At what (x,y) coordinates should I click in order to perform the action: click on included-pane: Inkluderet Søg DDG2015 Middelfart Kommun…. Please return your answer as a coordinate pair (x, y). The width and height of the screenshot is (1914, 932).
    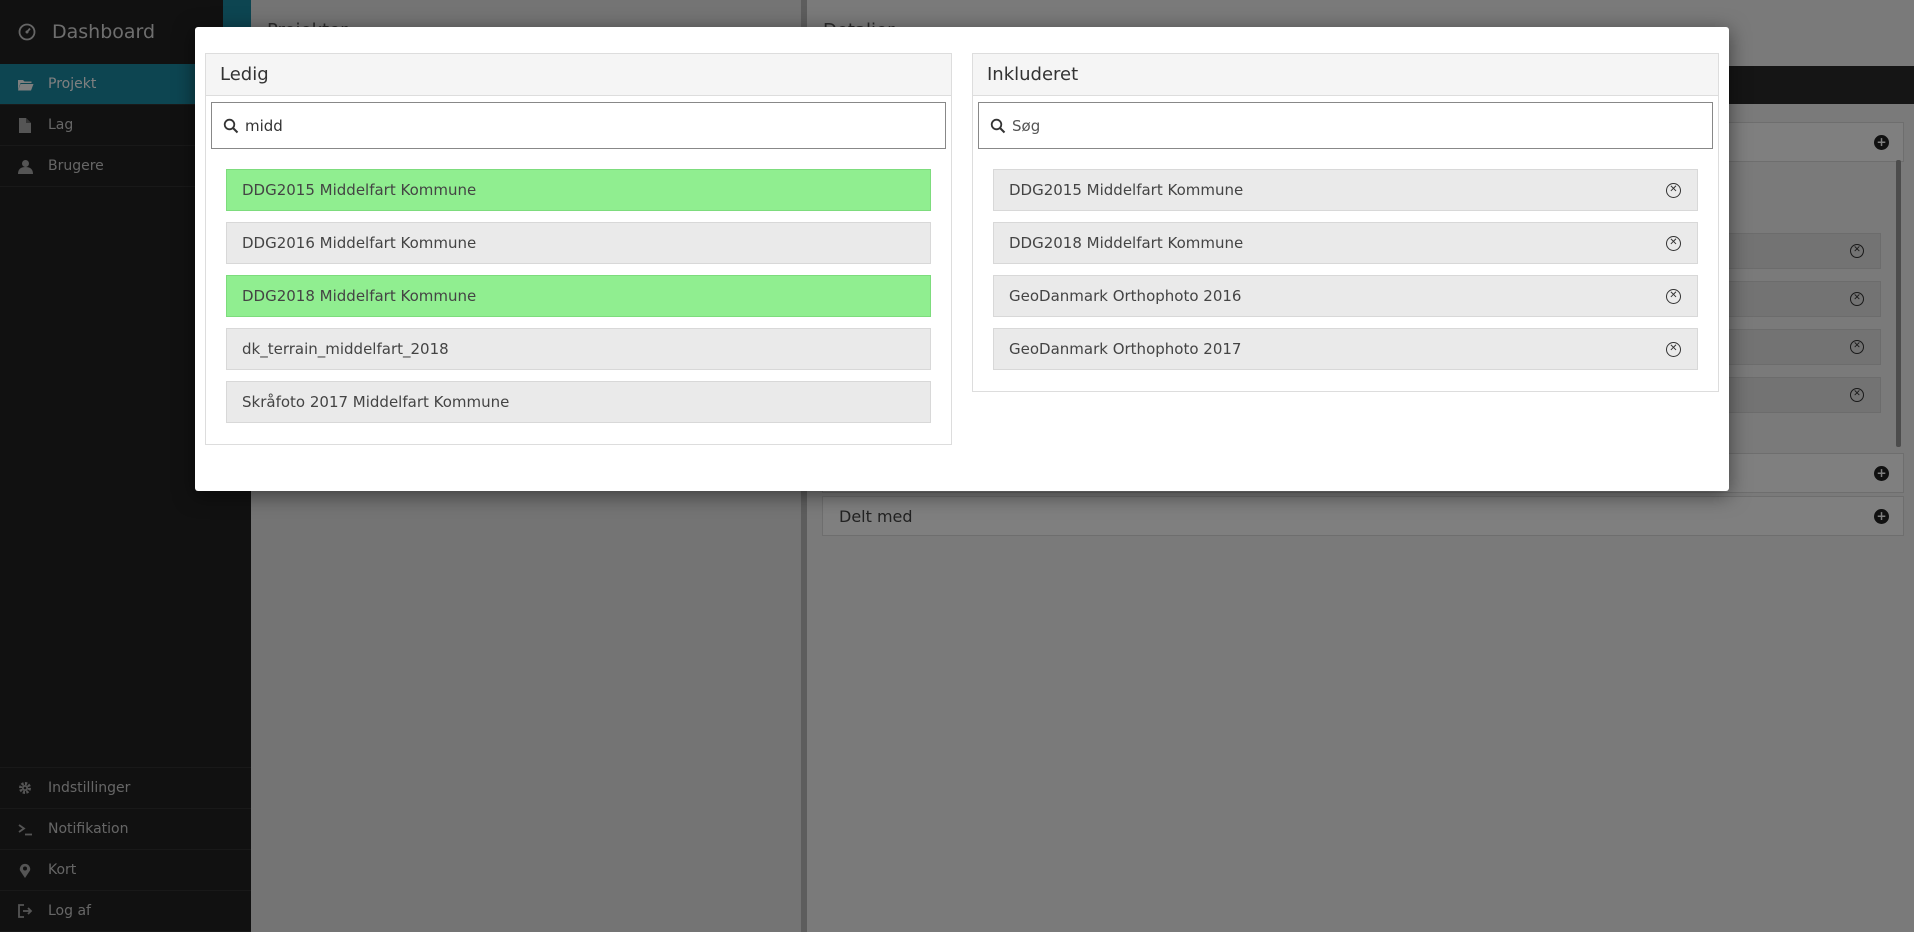
    Looking at the image, I should click on (1345, 222).